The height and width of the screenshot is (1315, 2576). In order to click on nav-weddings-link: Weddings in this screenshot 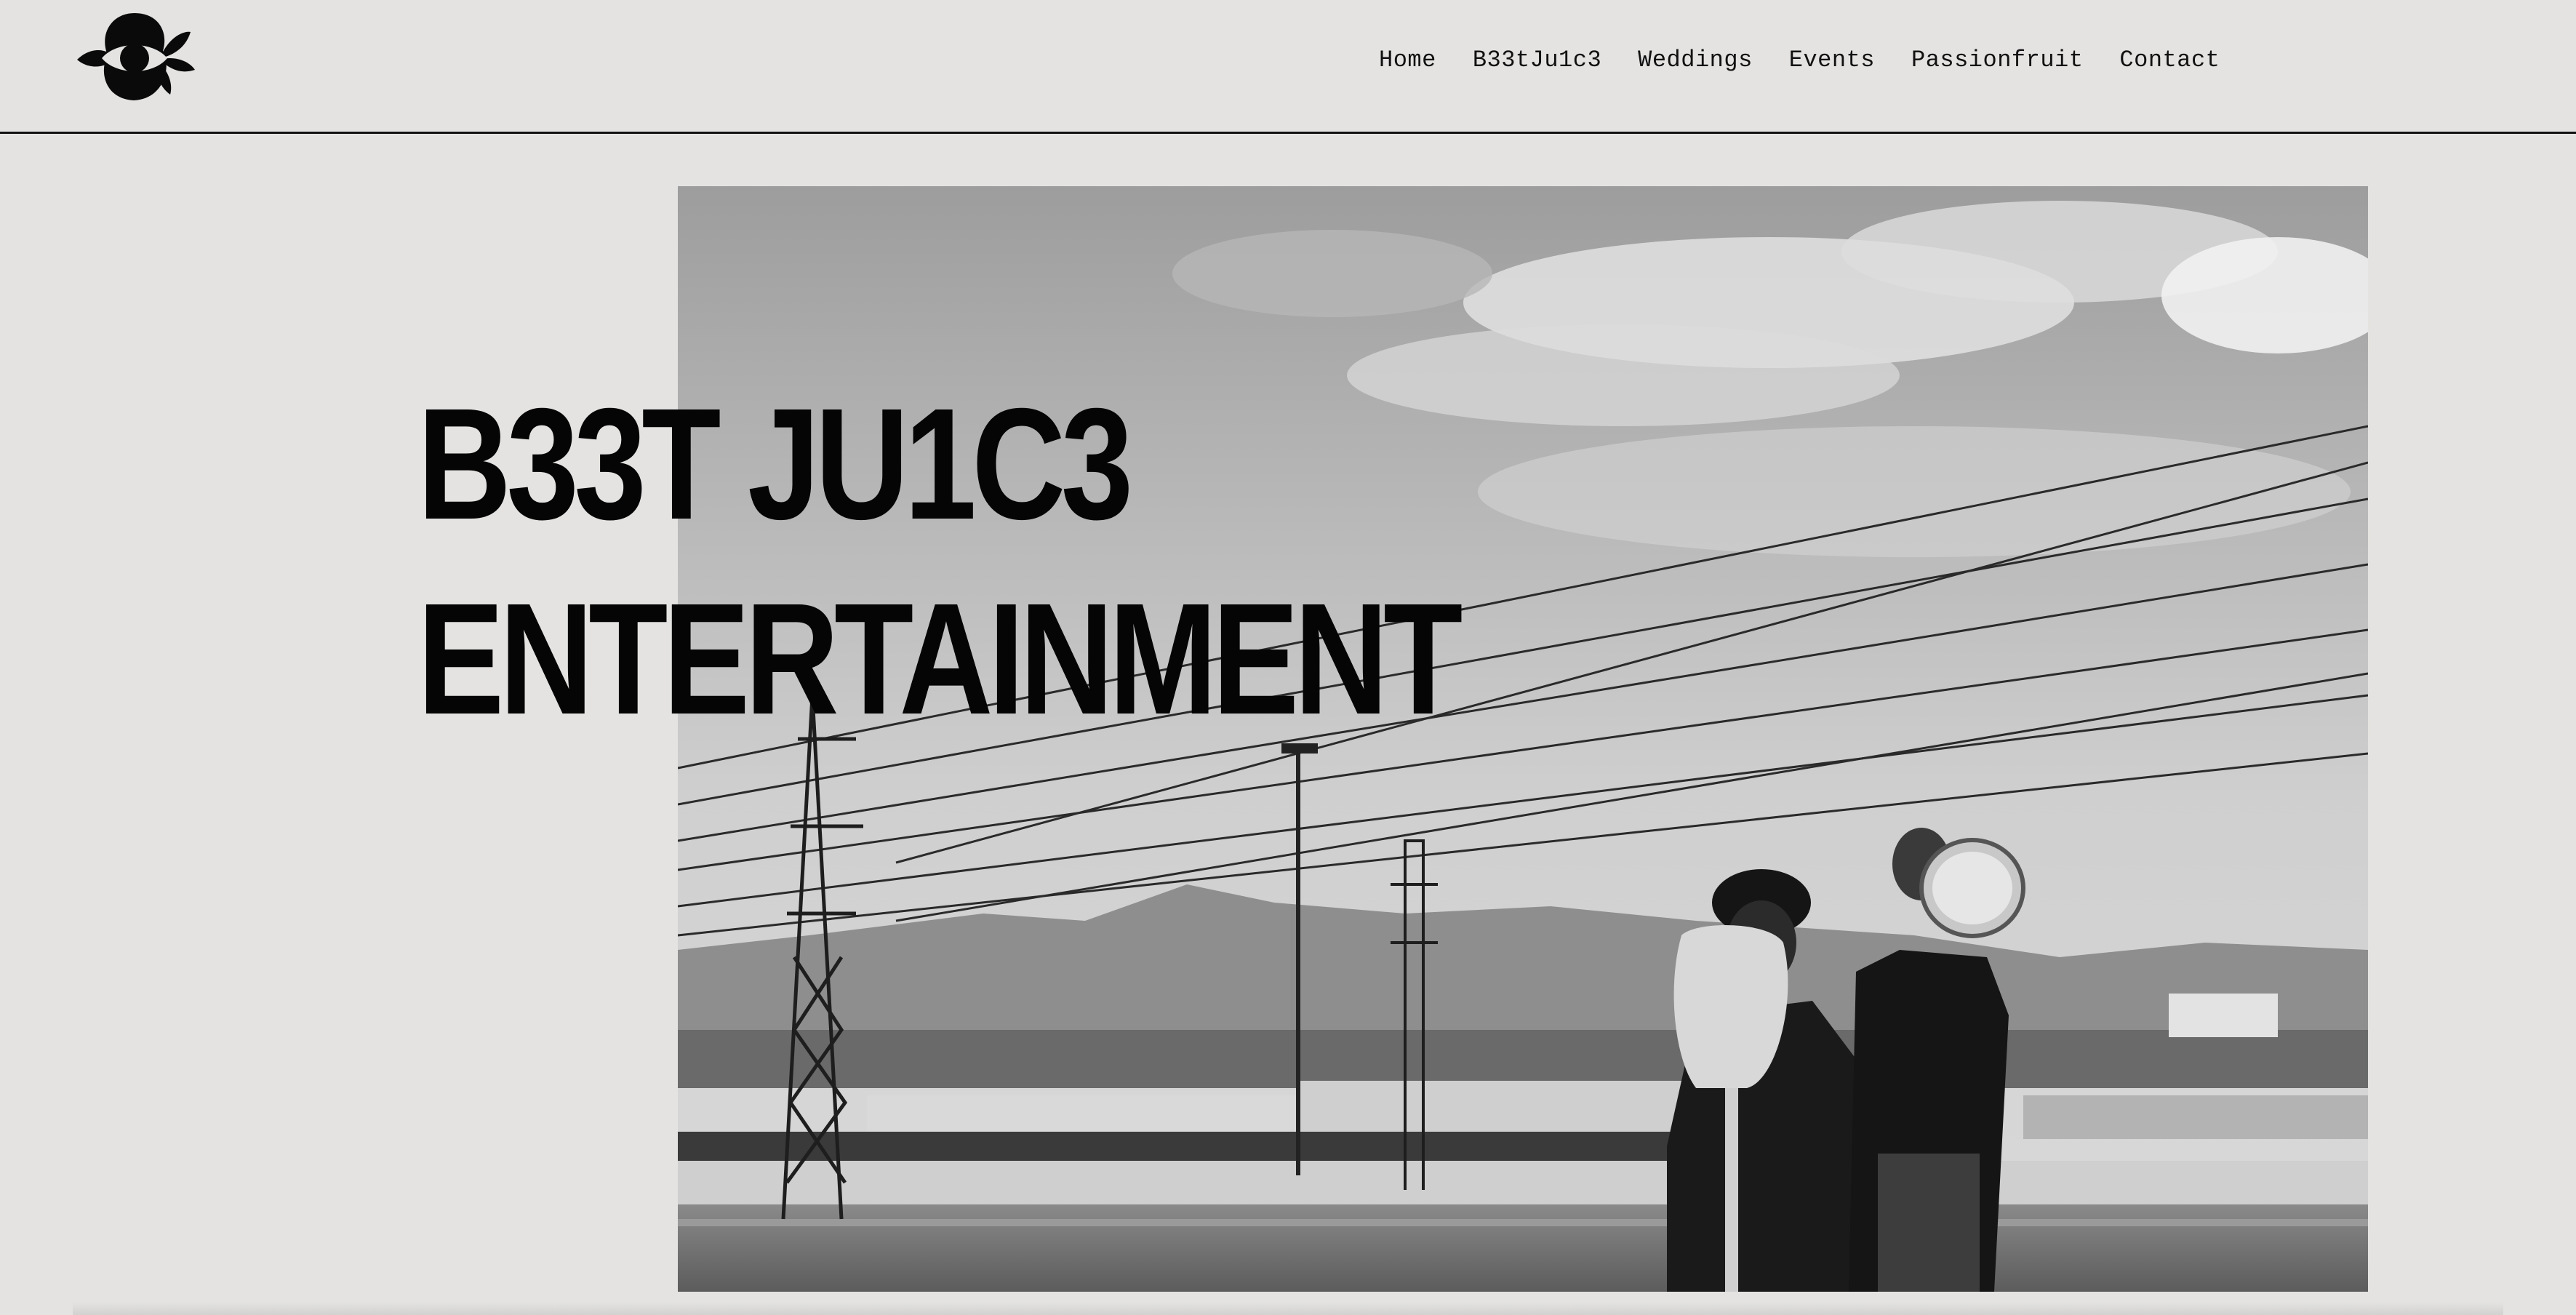, I will do `click(1695, 60)`.